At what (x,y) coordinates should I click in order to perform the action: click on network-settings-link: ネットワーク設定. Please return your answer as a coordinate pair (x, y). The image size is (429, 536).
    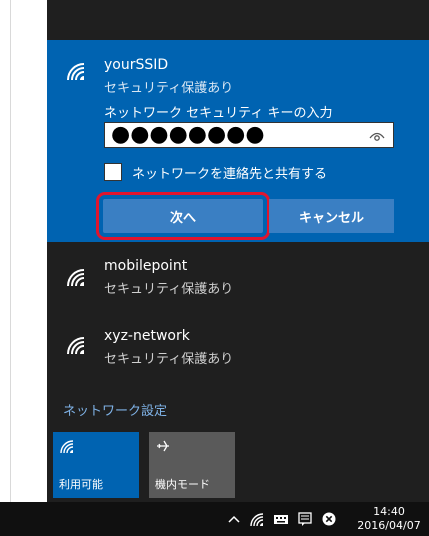
    Looking at the image, I should click on (115, 409).